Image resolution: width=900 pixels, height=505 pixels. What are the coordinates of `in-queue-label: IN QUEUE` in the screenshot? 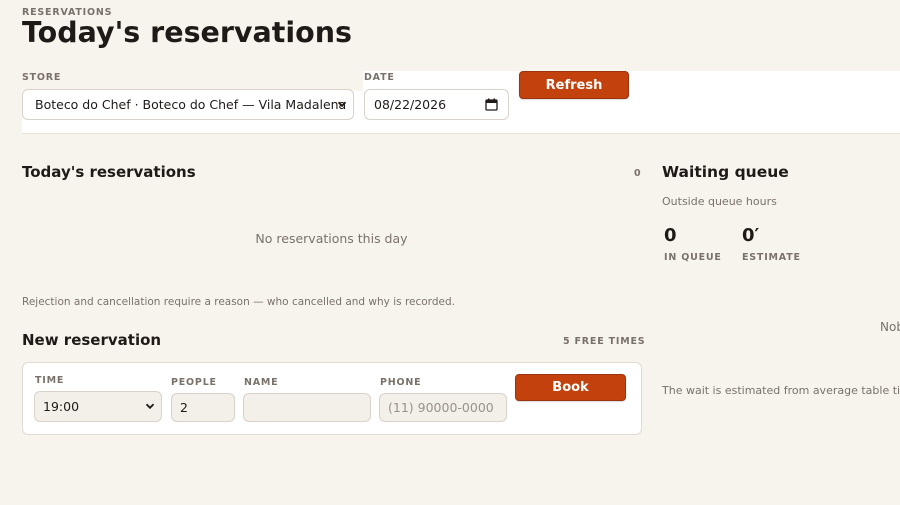 It's located at (693, 257).